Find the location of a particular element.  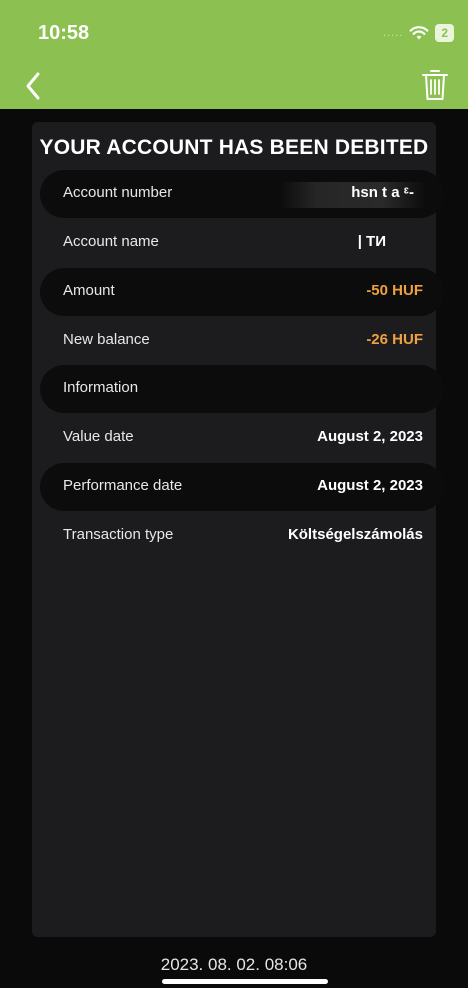

app-header: 10:58 ..... 2 is located at coordinates (234, 54).